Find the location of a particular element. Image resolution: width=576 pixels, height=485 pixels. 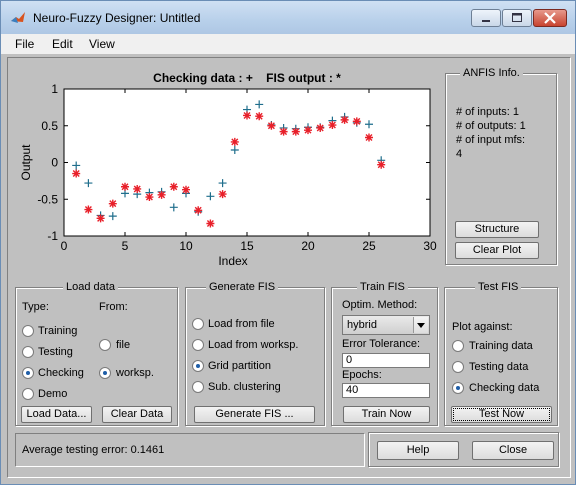

y-tick-label: -0.5 is located at coordinates (47, 199).